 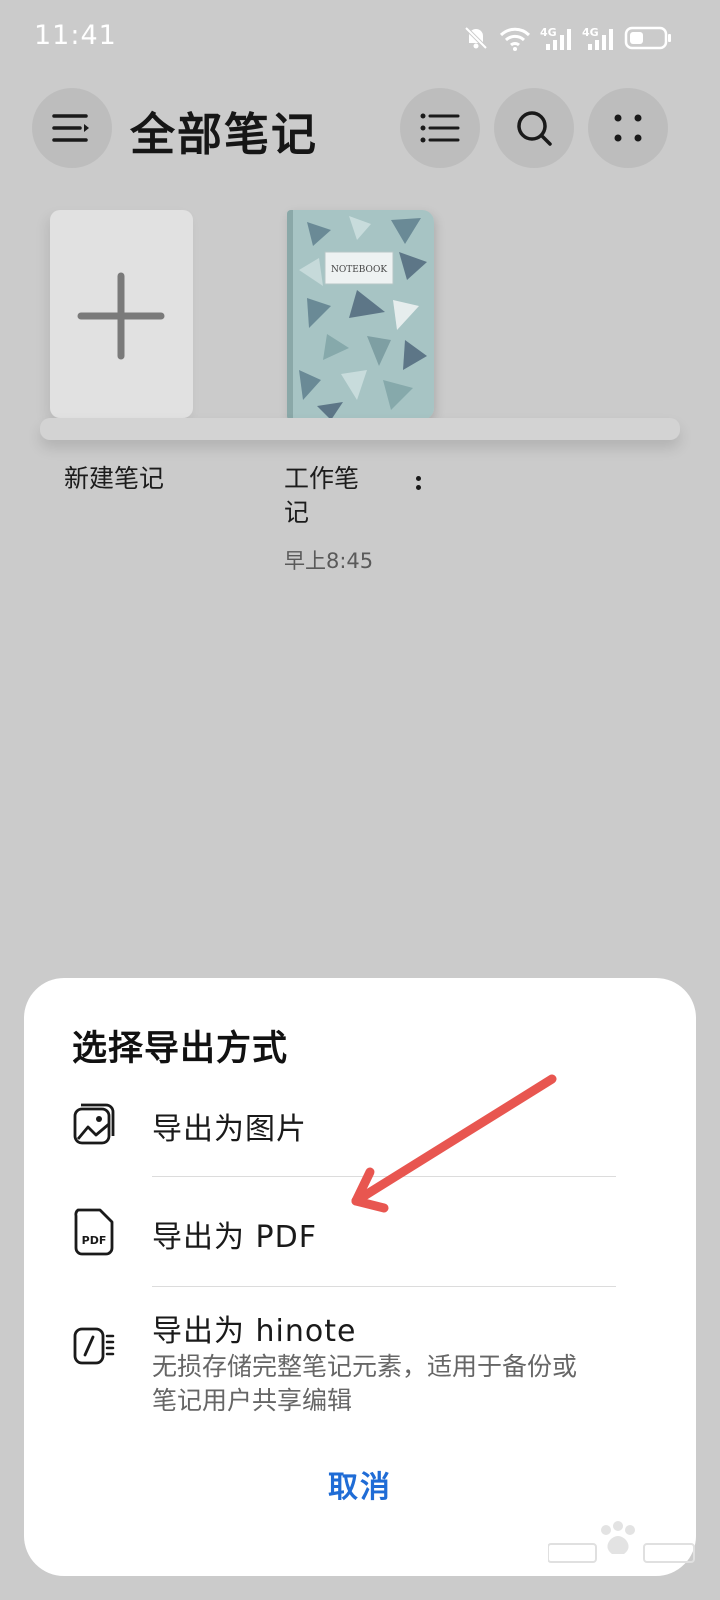 I want to click on status-time: 11:41, so click(x=75, y=35).